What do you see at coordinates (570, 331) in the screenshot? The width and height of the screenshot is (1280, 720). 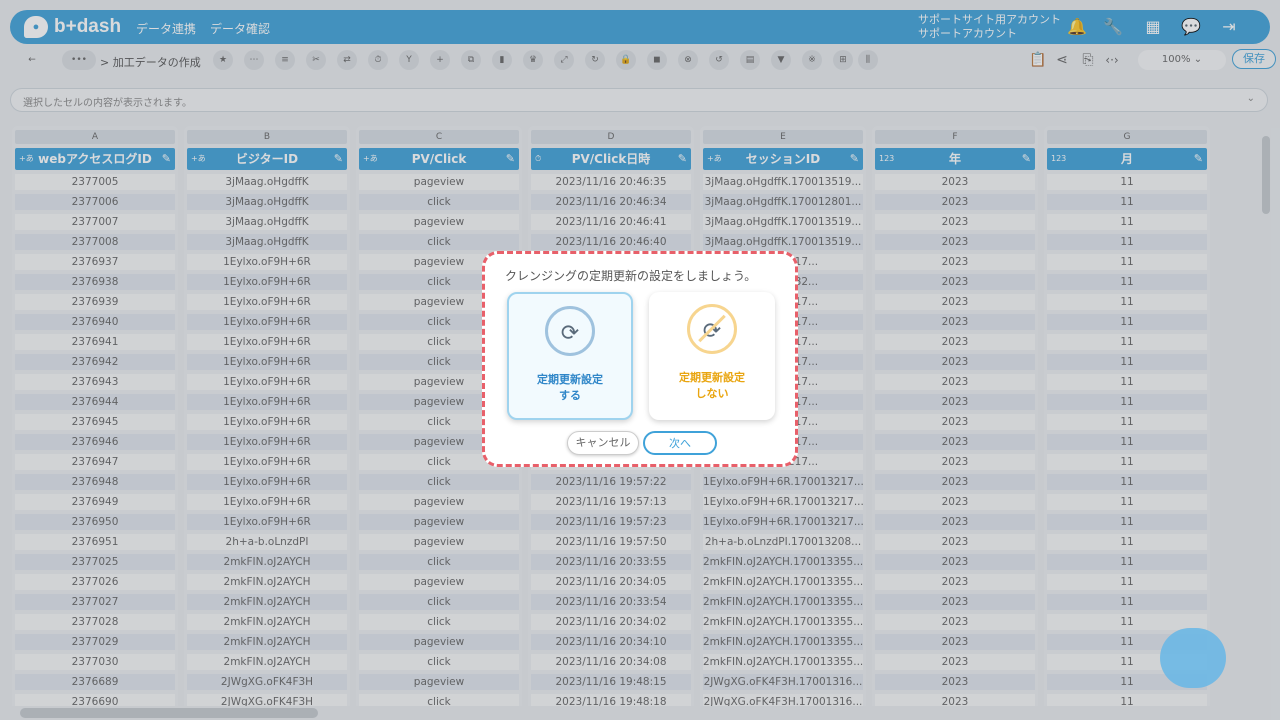 I see `refresh-icon: ⟳` at bounding box center [570, 331].